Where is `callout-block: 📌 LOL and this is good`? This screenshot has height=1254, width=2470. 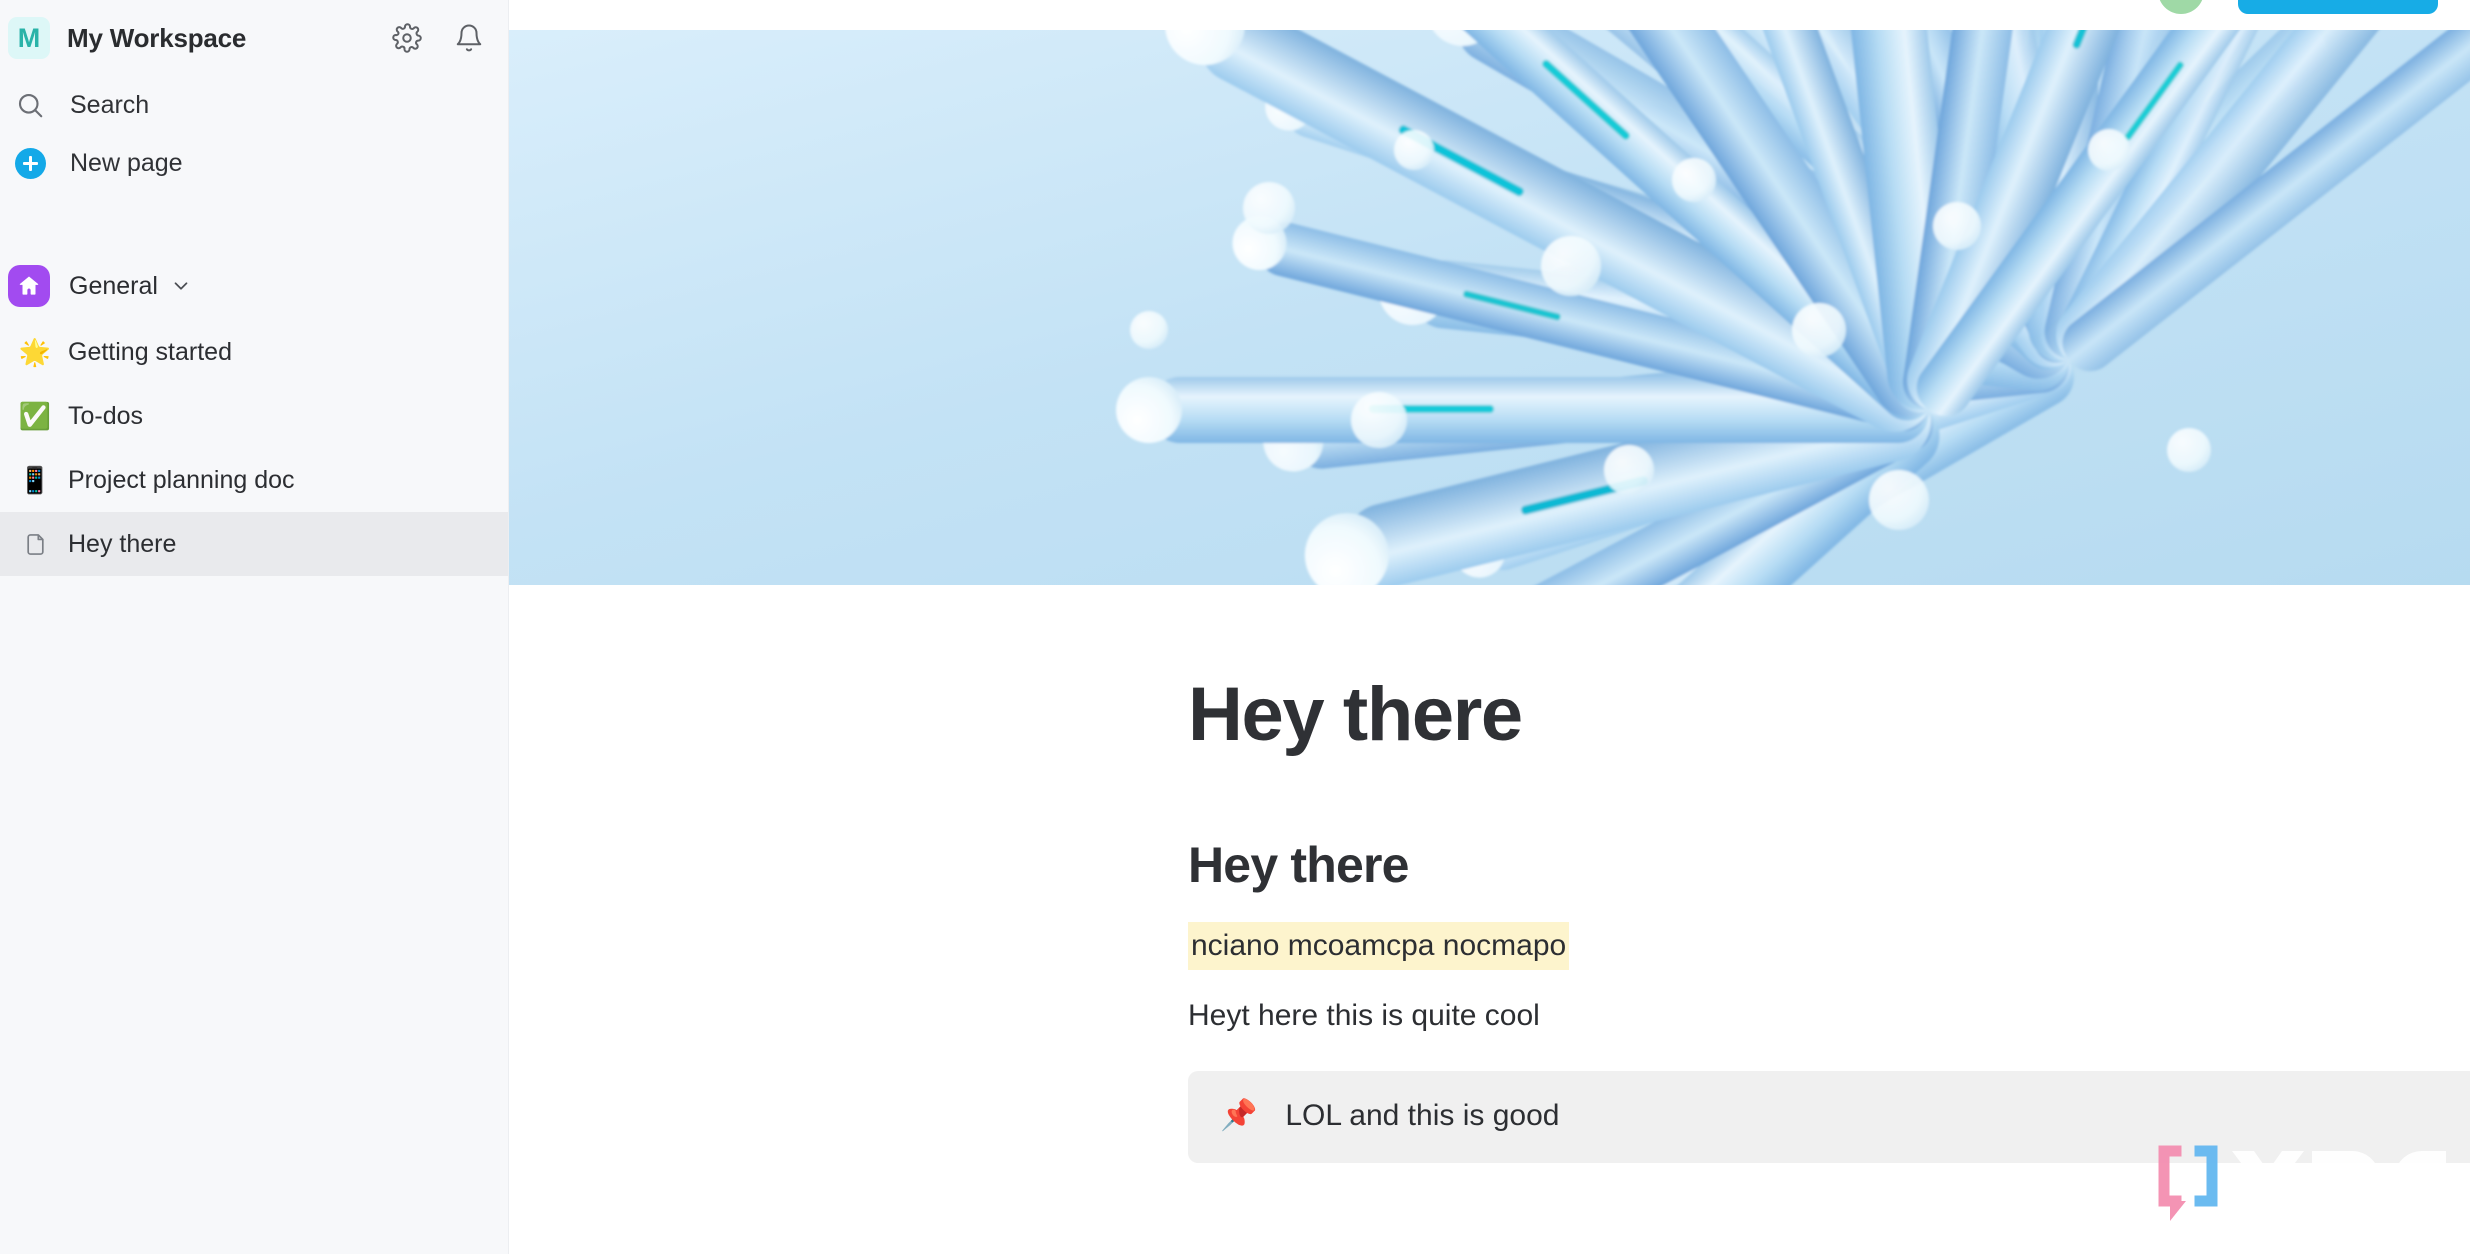
callout-block: 📌 LOL and this is good is located at coordinates (1829, 1116).